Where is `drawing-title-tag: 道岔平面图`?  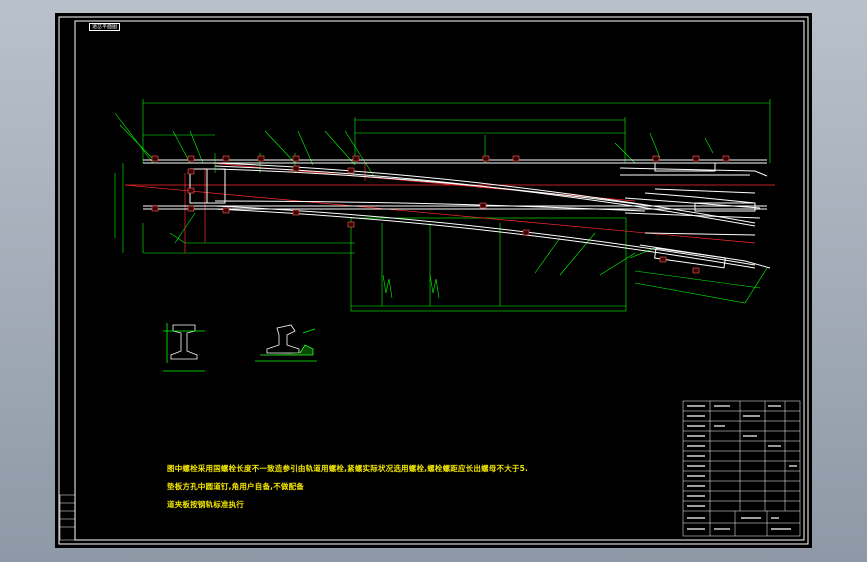 drawing-title-tag: 道岔平面图 is located at coordinates (105, 27).